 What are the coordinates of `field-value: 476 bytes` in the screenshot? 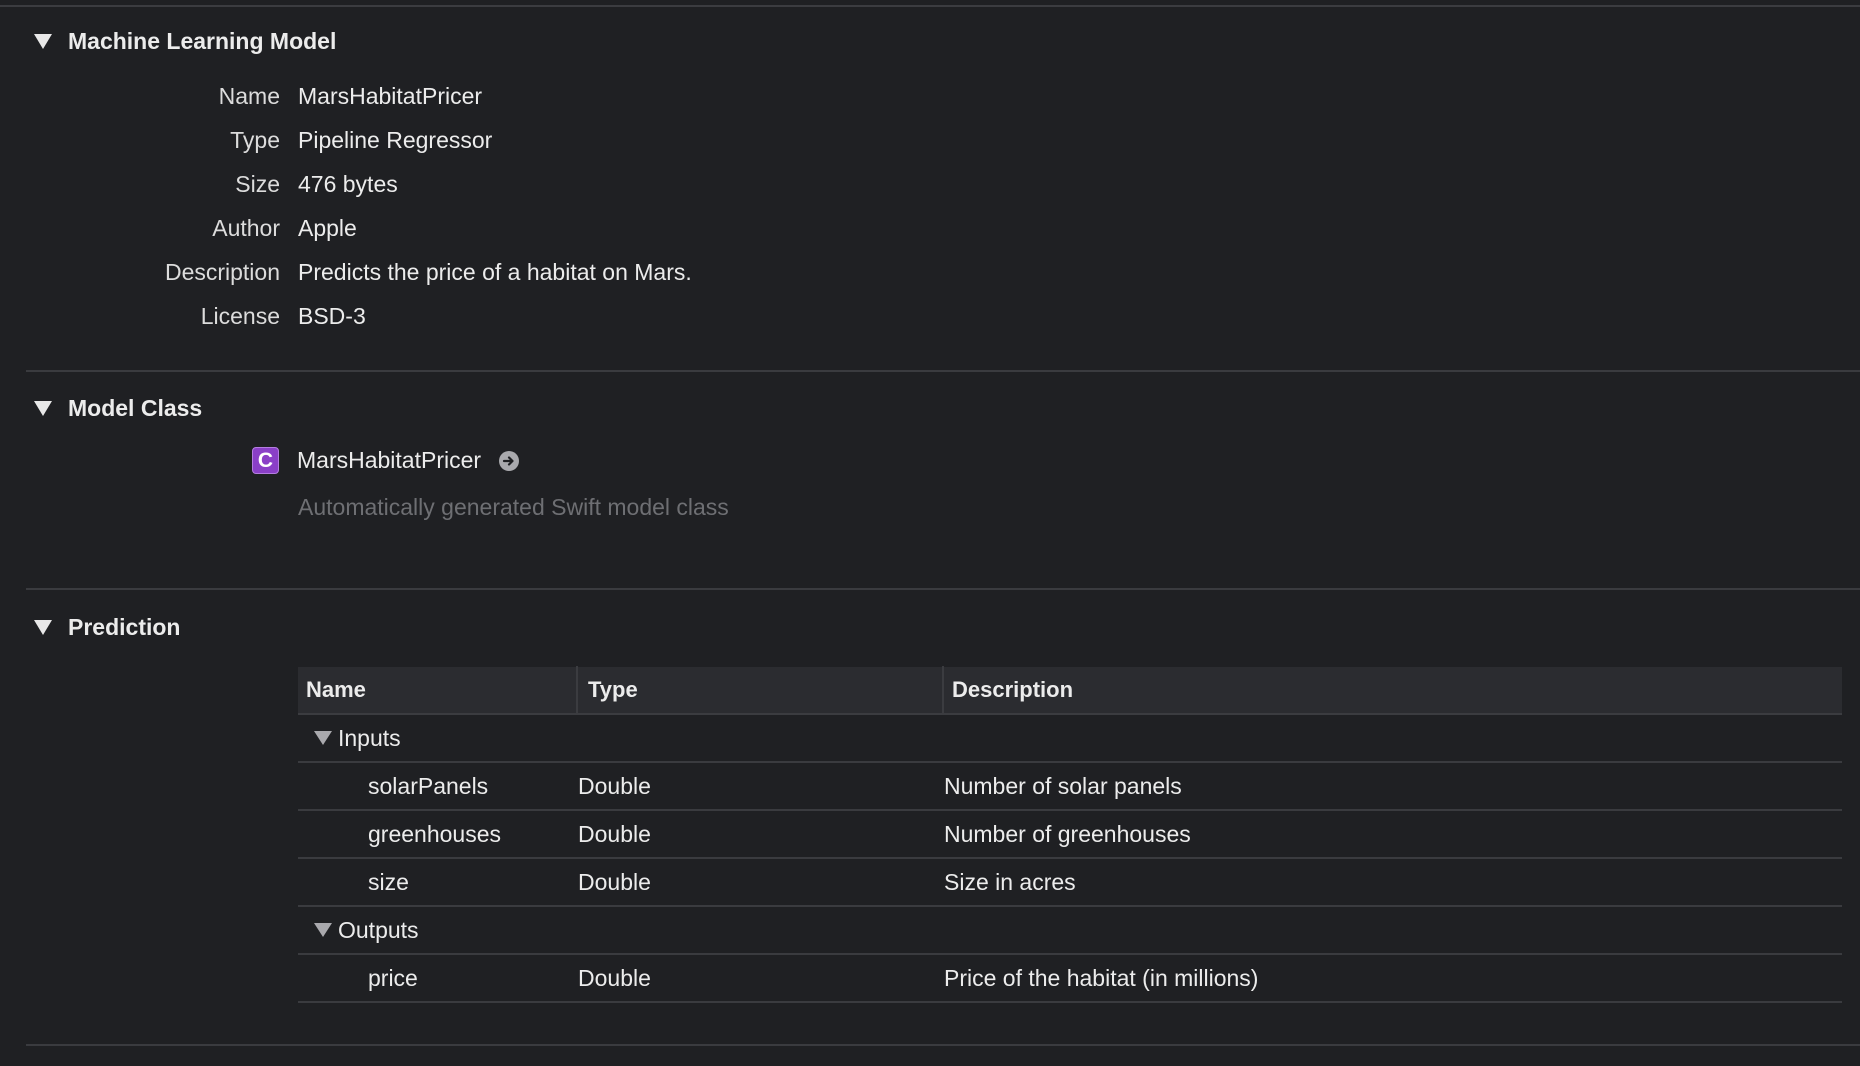 It's located at (348, 183).